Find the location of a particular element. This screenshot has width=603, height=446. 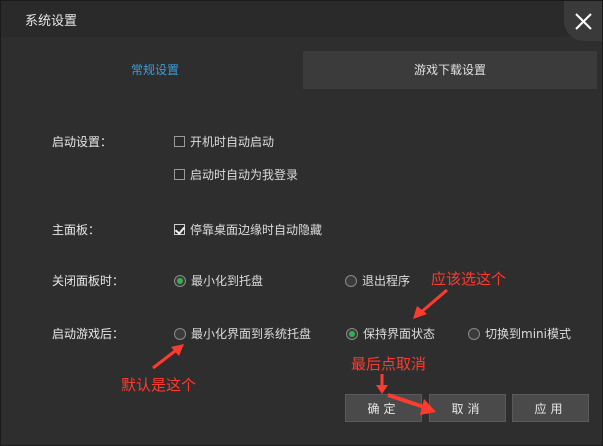

cancel-button: 取消 is located at coordinates (467, 408).